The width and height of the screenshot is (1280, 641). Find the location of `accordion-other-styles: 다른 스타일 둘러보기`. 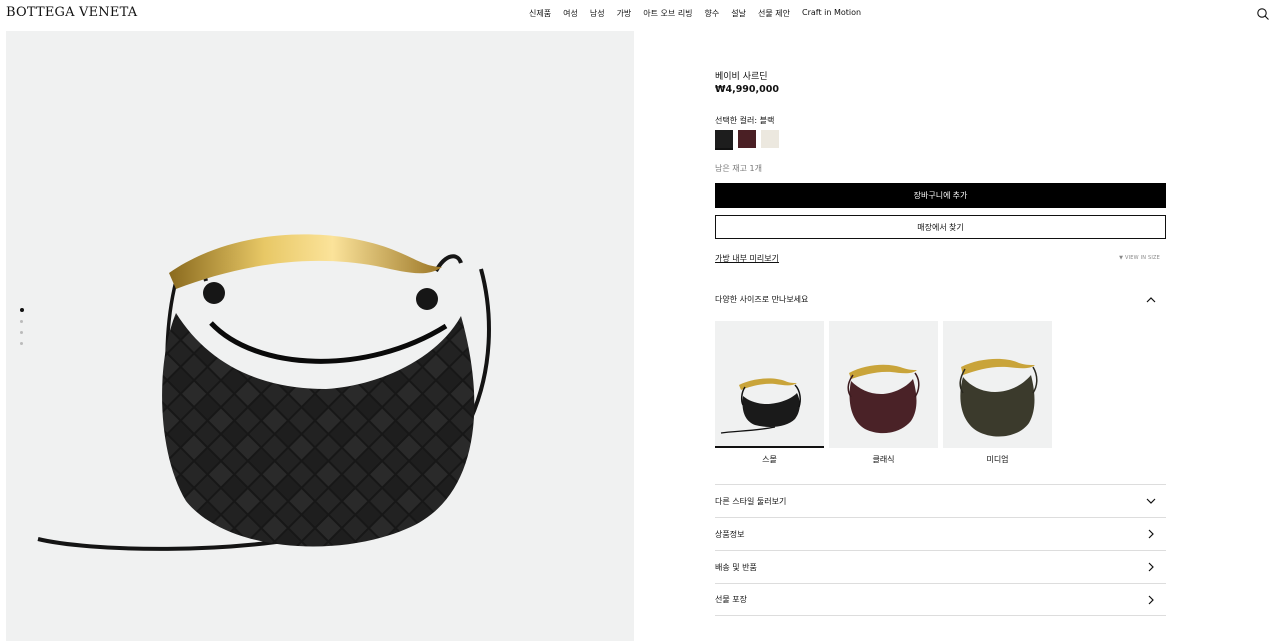

accordion-other-styles: 다른 스타일 둘러보기 is located at coordinates (940, 500).